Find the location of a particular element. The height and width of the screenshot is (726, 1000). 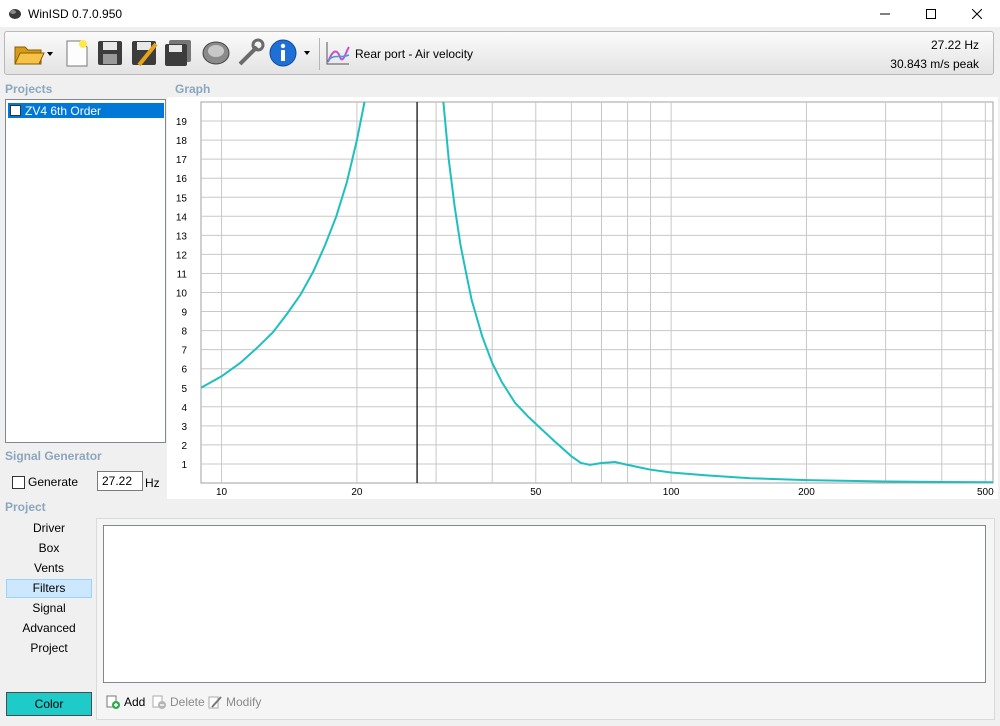

nav-filters: Filters is located at coordinates (49, 588).